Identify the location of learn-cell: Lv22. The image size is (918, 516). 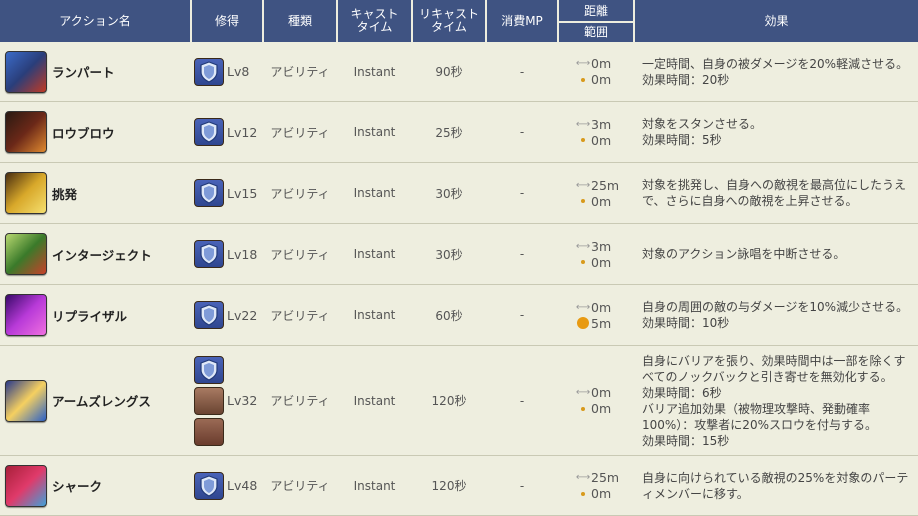
(227, 315).